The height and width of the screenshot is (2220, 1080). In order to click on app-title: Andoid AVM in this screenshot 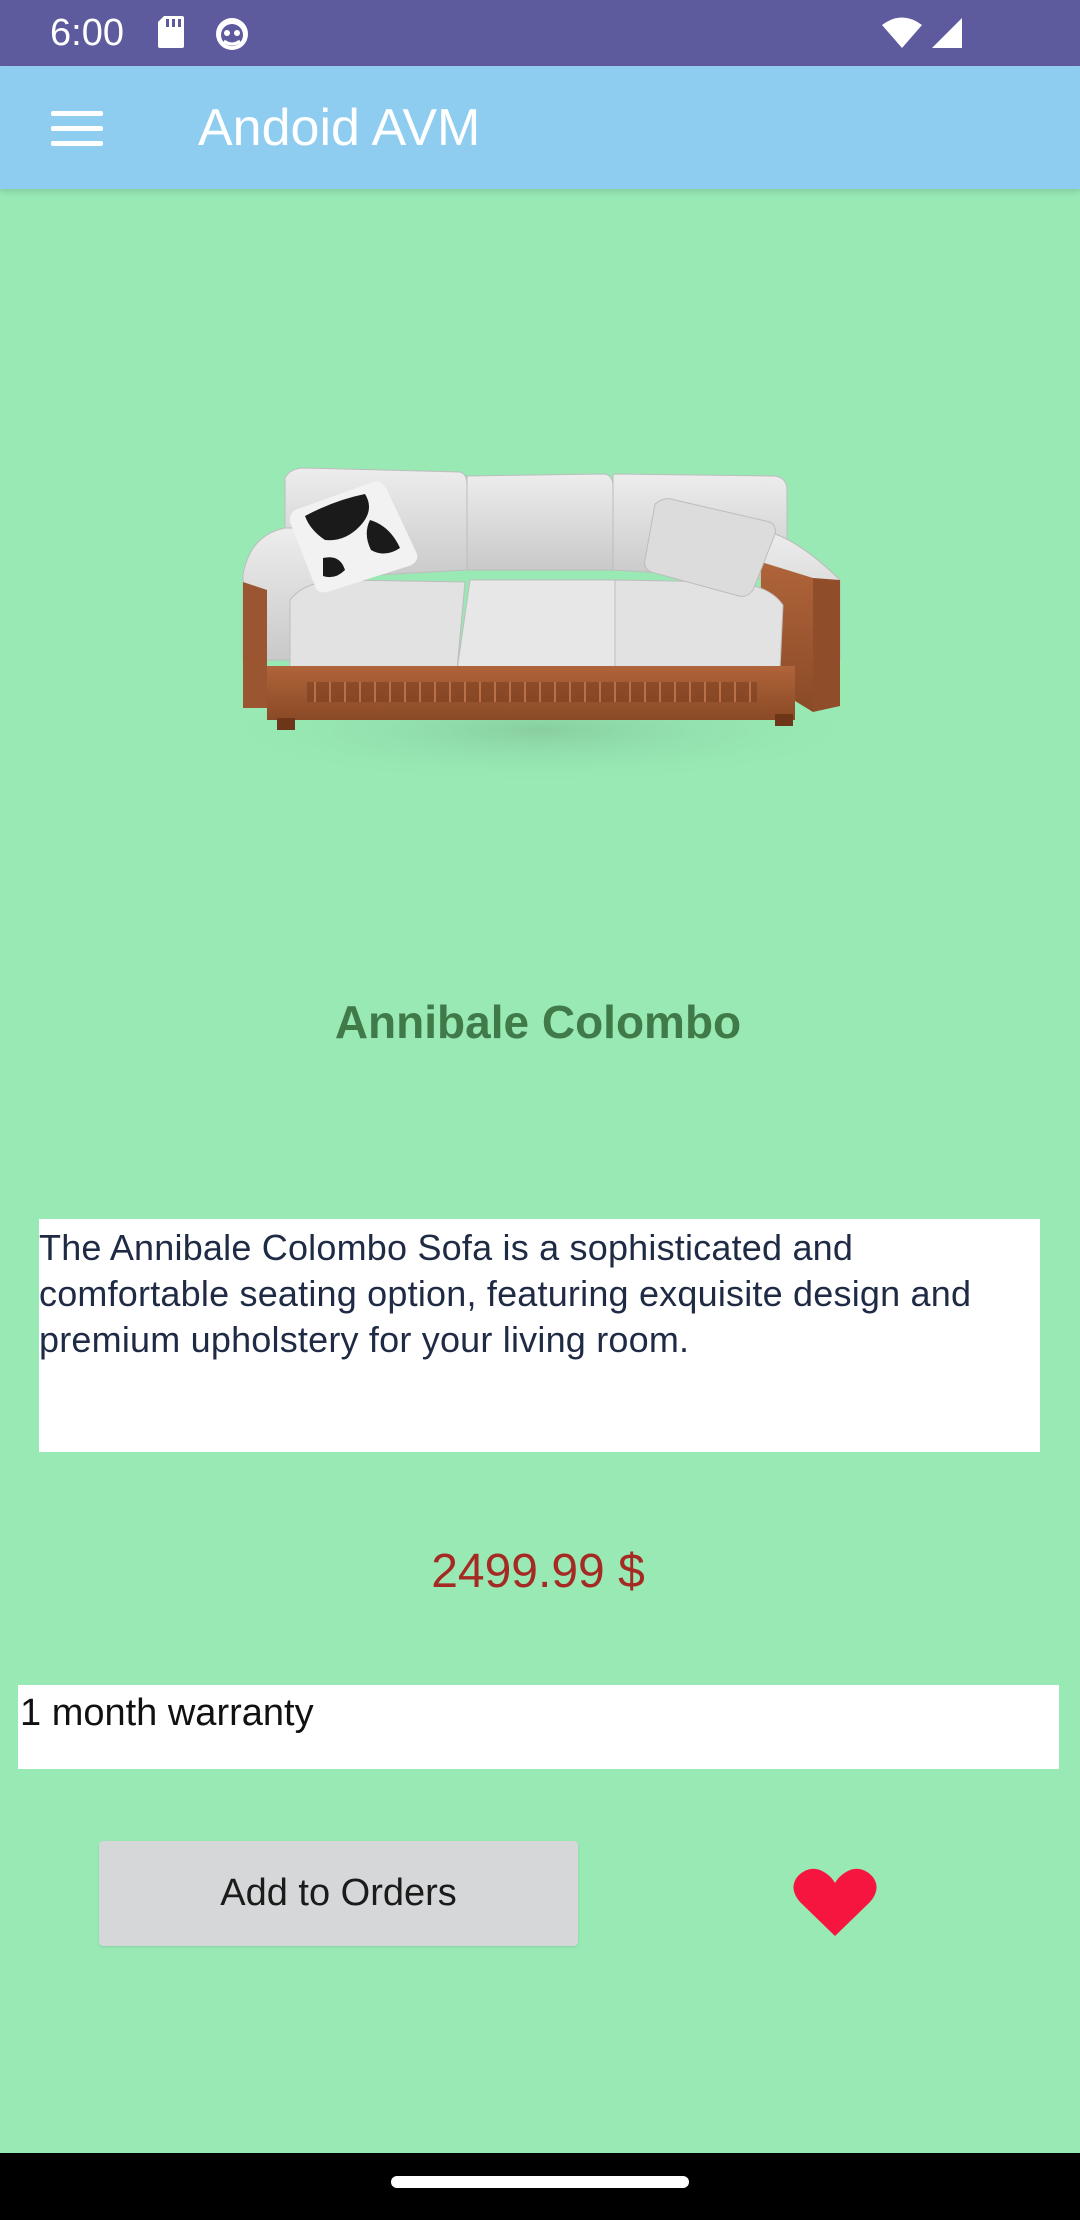, I will do `click(339, 128)`.